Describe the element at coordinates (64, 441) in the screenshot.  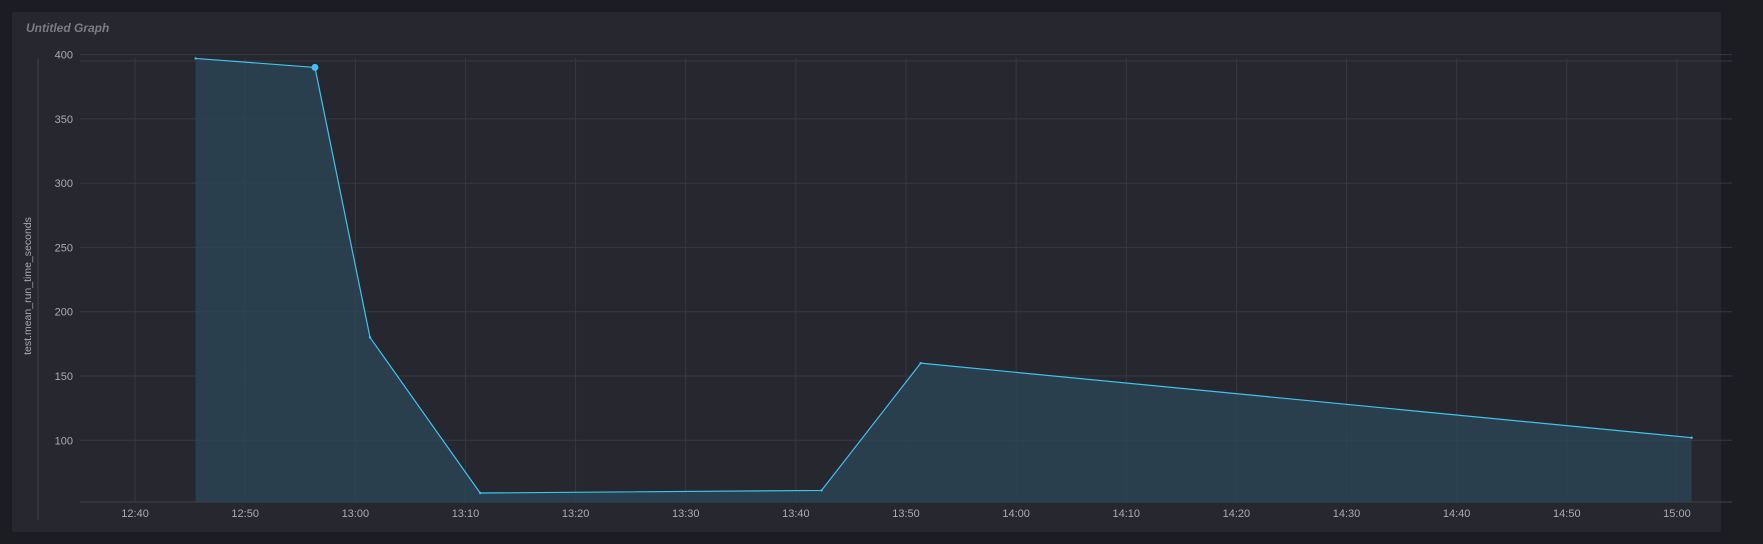
I see `y-tick-label: 100` at that location.